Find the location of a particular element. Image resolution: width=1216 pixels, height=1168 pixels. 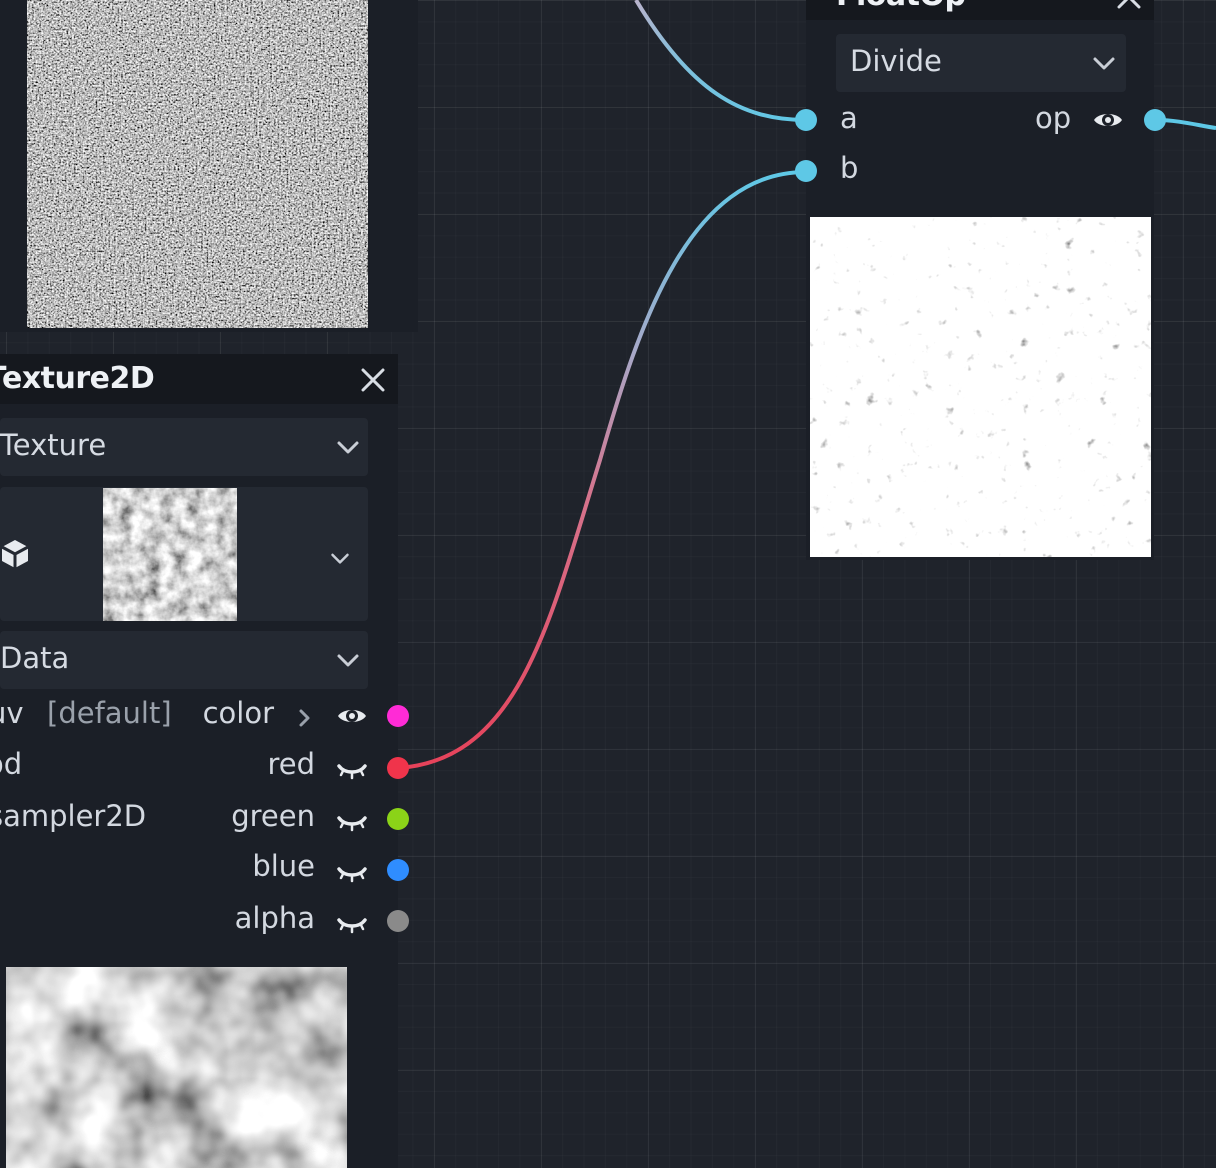

data-dropdown-label: Data is located at coordinates (35, 658).